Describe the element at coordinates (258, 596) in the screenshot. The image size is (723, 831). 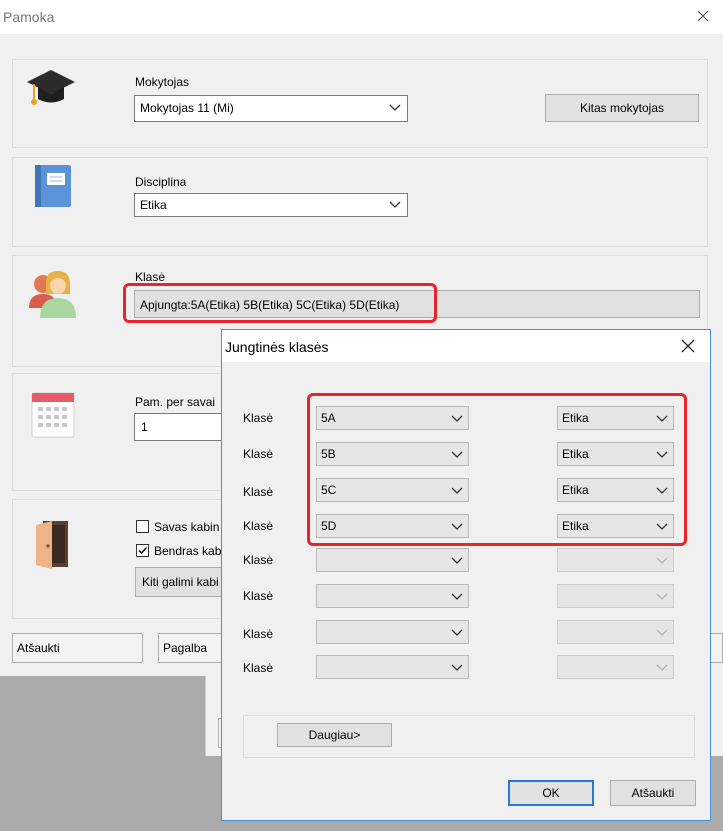
I see `row-label-6: Klasė` at that location.